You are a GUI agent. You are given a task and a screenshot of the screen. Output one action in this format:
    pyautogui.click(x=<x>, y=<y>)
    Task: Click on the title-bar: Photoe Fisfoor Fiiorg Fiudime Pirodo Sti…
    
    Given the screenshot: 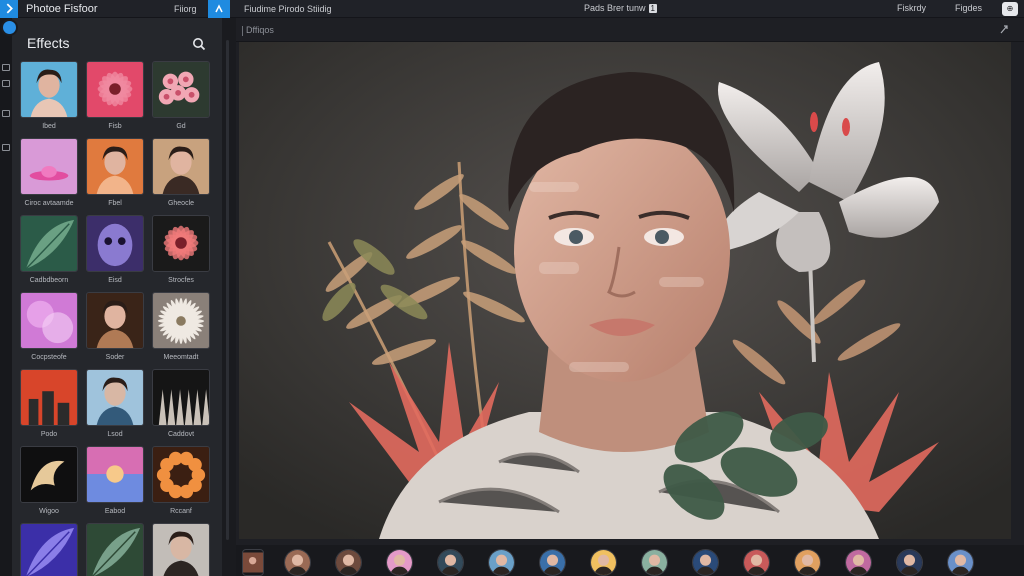 What is the action you would take?
    pyautogui.click(x=512, y=9)
    